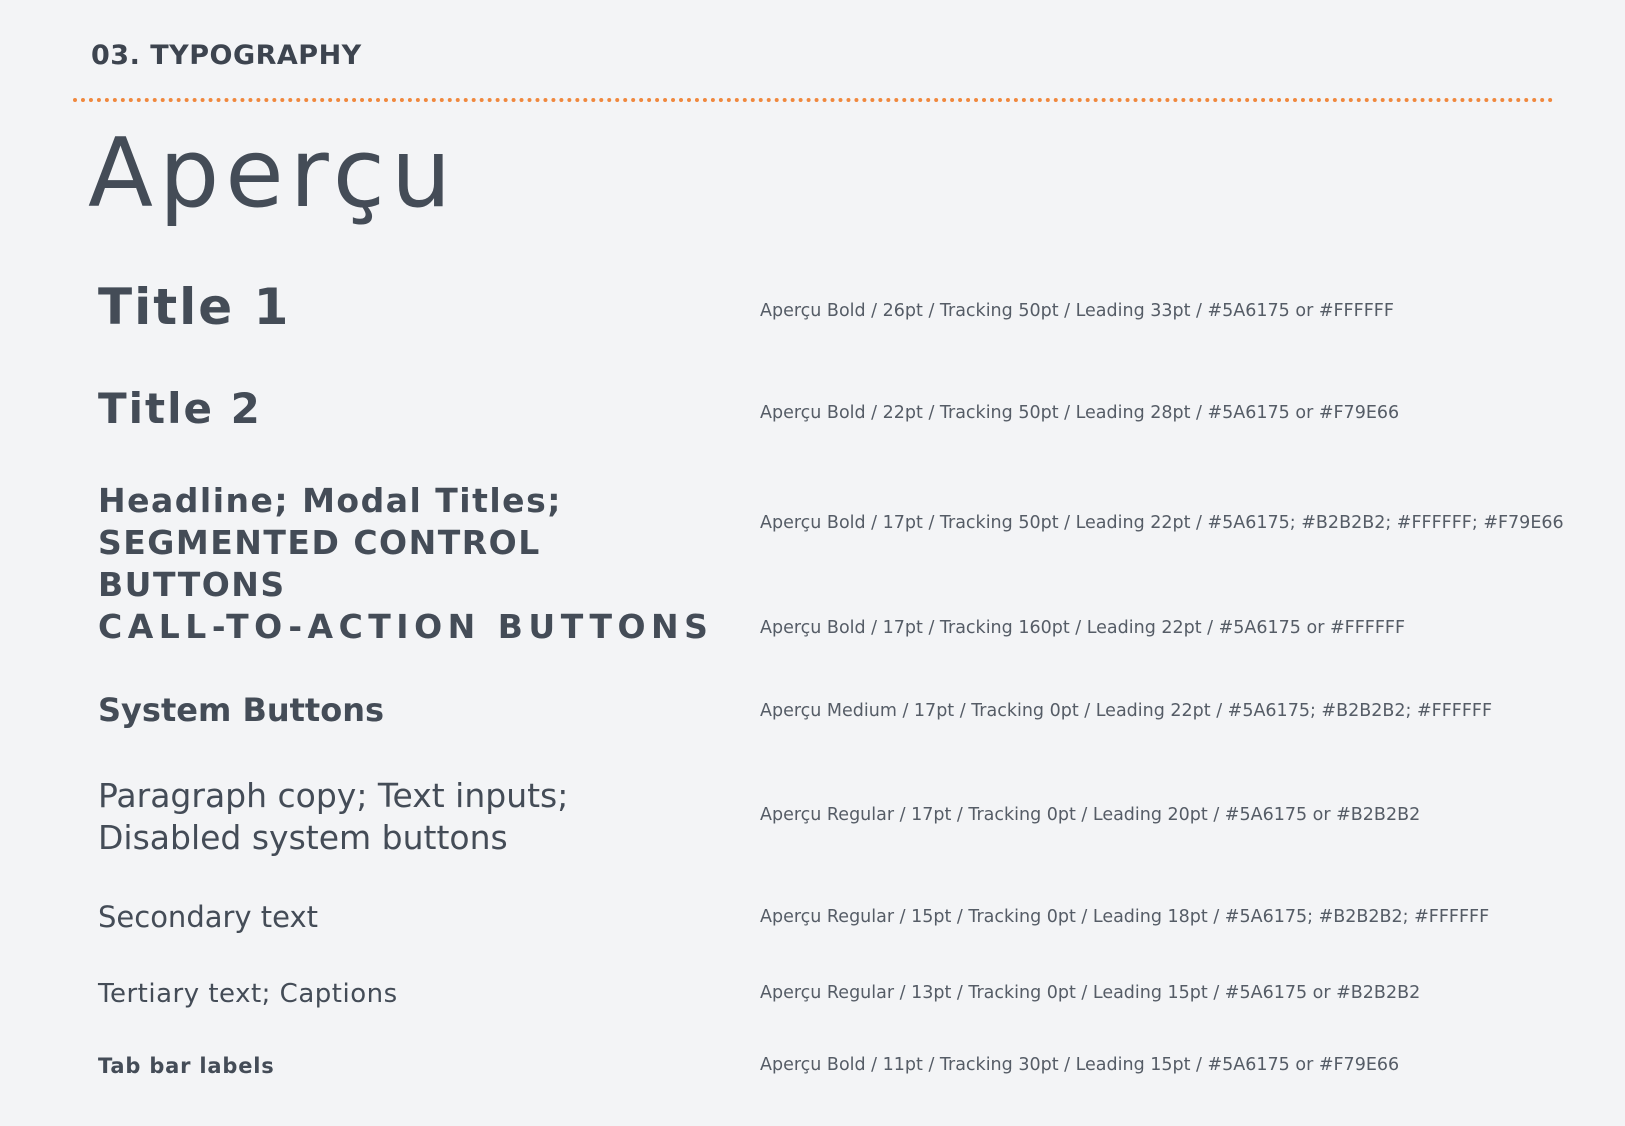 This screenshot has height=1126, width=1625. Describe the element at coordinates (180, 408) in the screenshot. I see `sample-title-2: Title 2` at that location.